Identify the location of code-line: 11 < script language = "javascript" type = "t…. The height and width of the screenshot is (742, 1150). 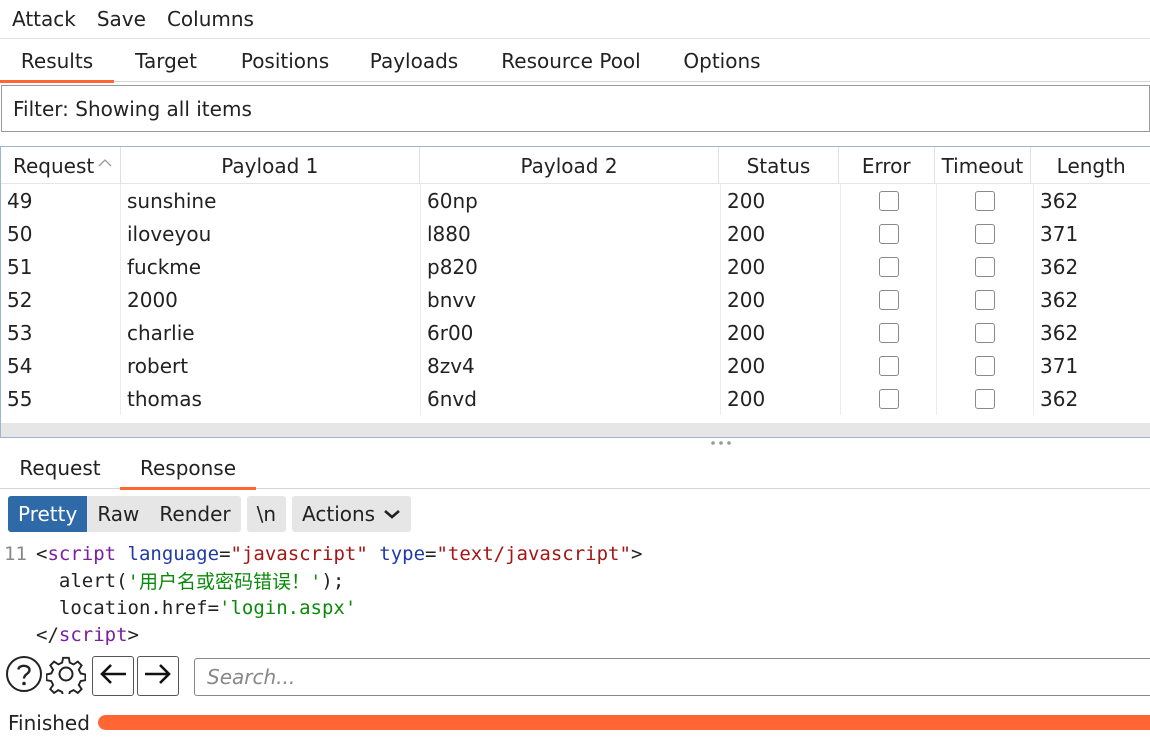
(575, 553).